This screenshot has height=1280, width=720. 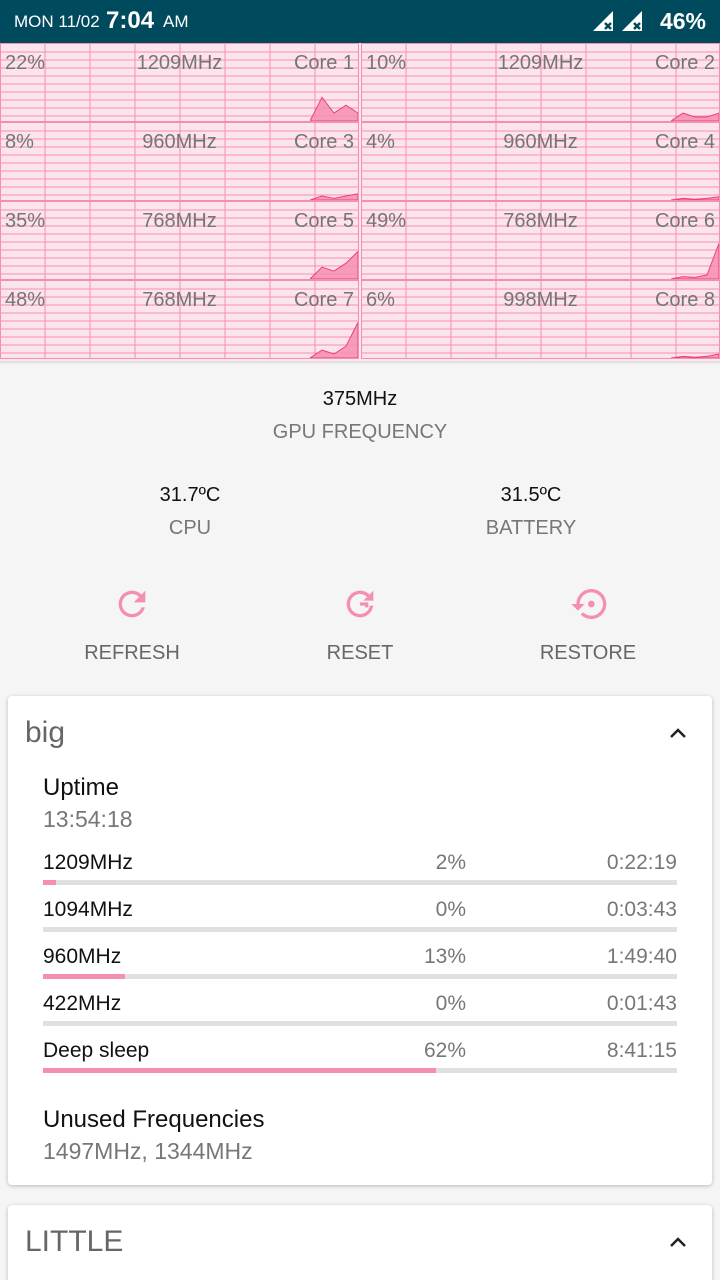 I want to click on reset-label: RESET, so click(x=360, y=653).